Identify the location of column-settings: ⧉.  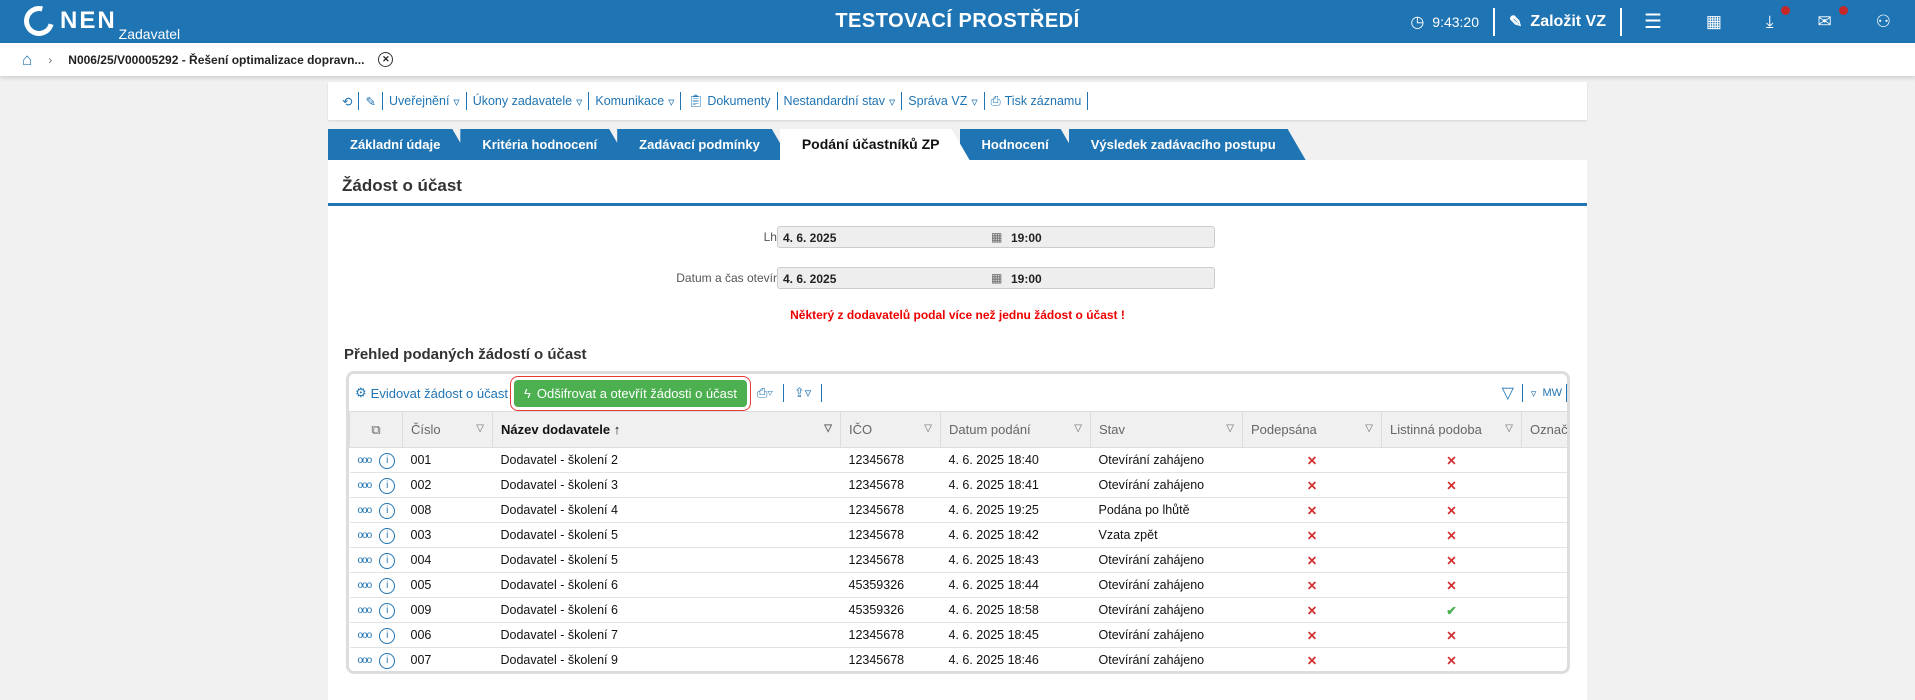
(376, 429).